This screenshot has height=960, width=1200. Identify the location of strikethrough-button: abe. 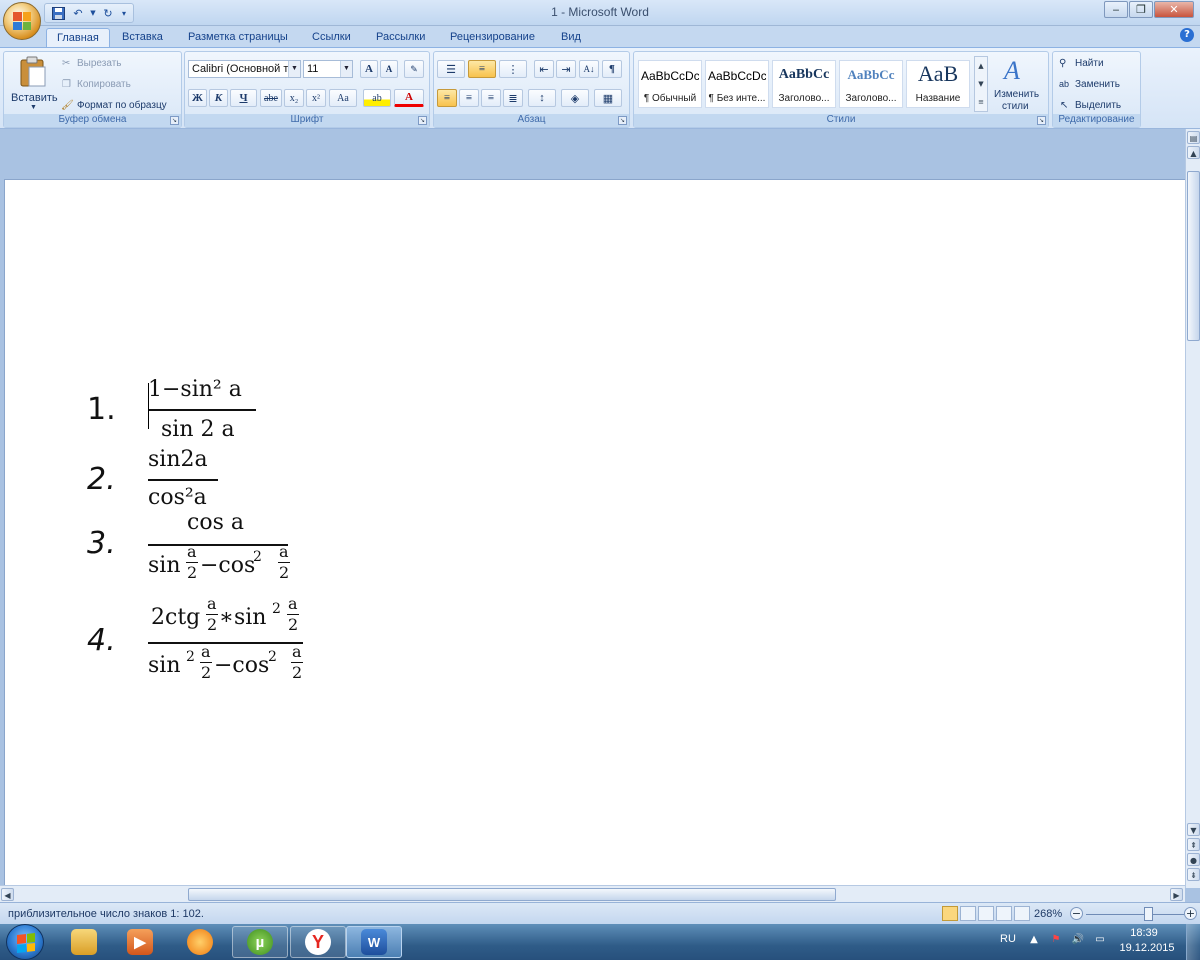
(271, 98).